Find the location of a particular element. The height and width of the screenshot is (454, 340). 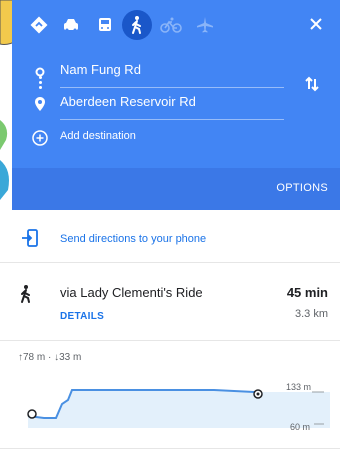

options-bar: OPTIONS is located at coordinates (176, 189).